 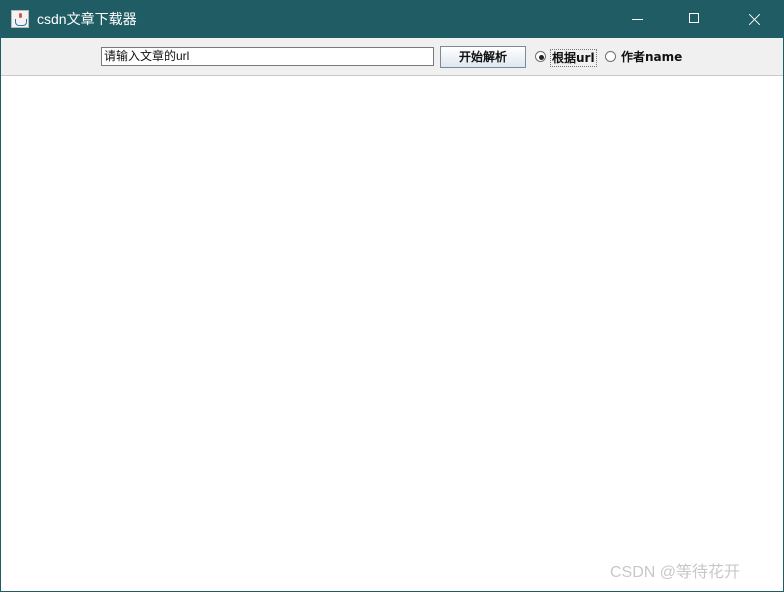 I want to click on toolbar: 请输入文章的url 开始解析 根据url 作者name, so click(x=392, y=57).